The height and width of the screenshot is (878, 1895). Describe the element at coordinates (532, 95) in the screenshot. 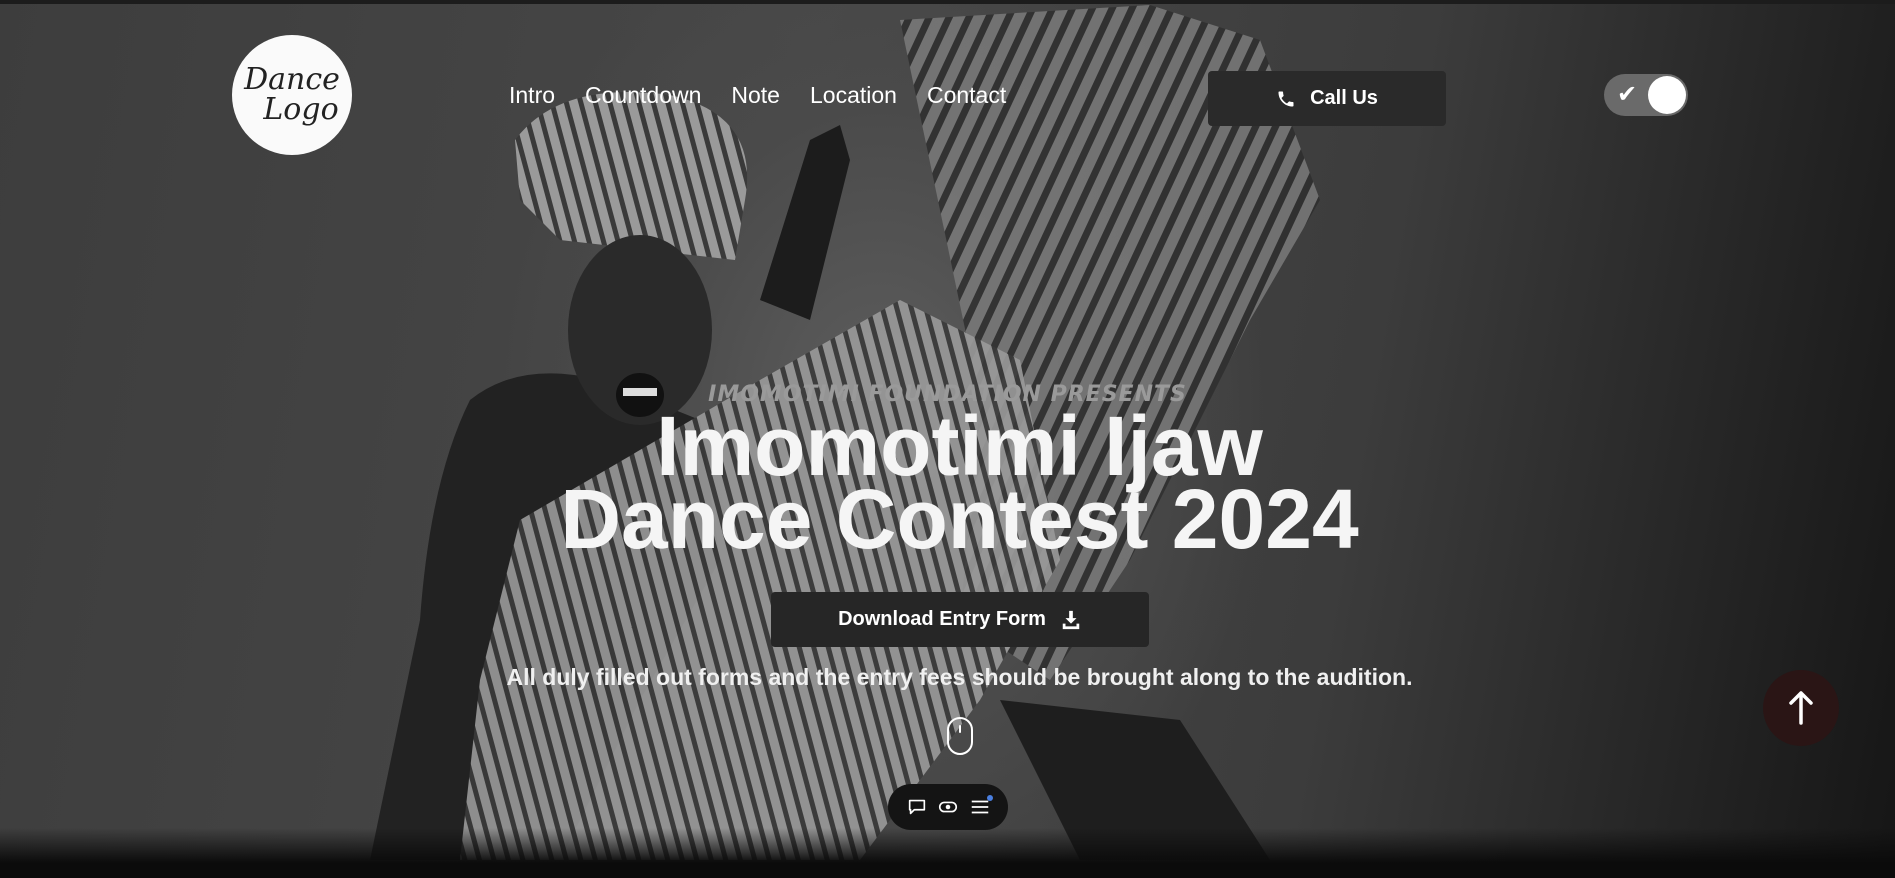

I see `nav-item-intro: Intro` at that location.